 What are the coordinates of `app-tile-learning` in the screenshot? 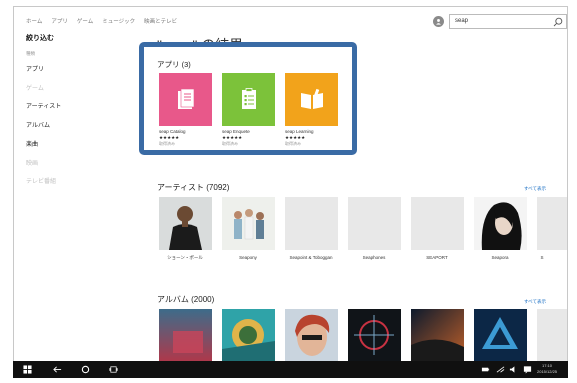 It's located at (311, 99).